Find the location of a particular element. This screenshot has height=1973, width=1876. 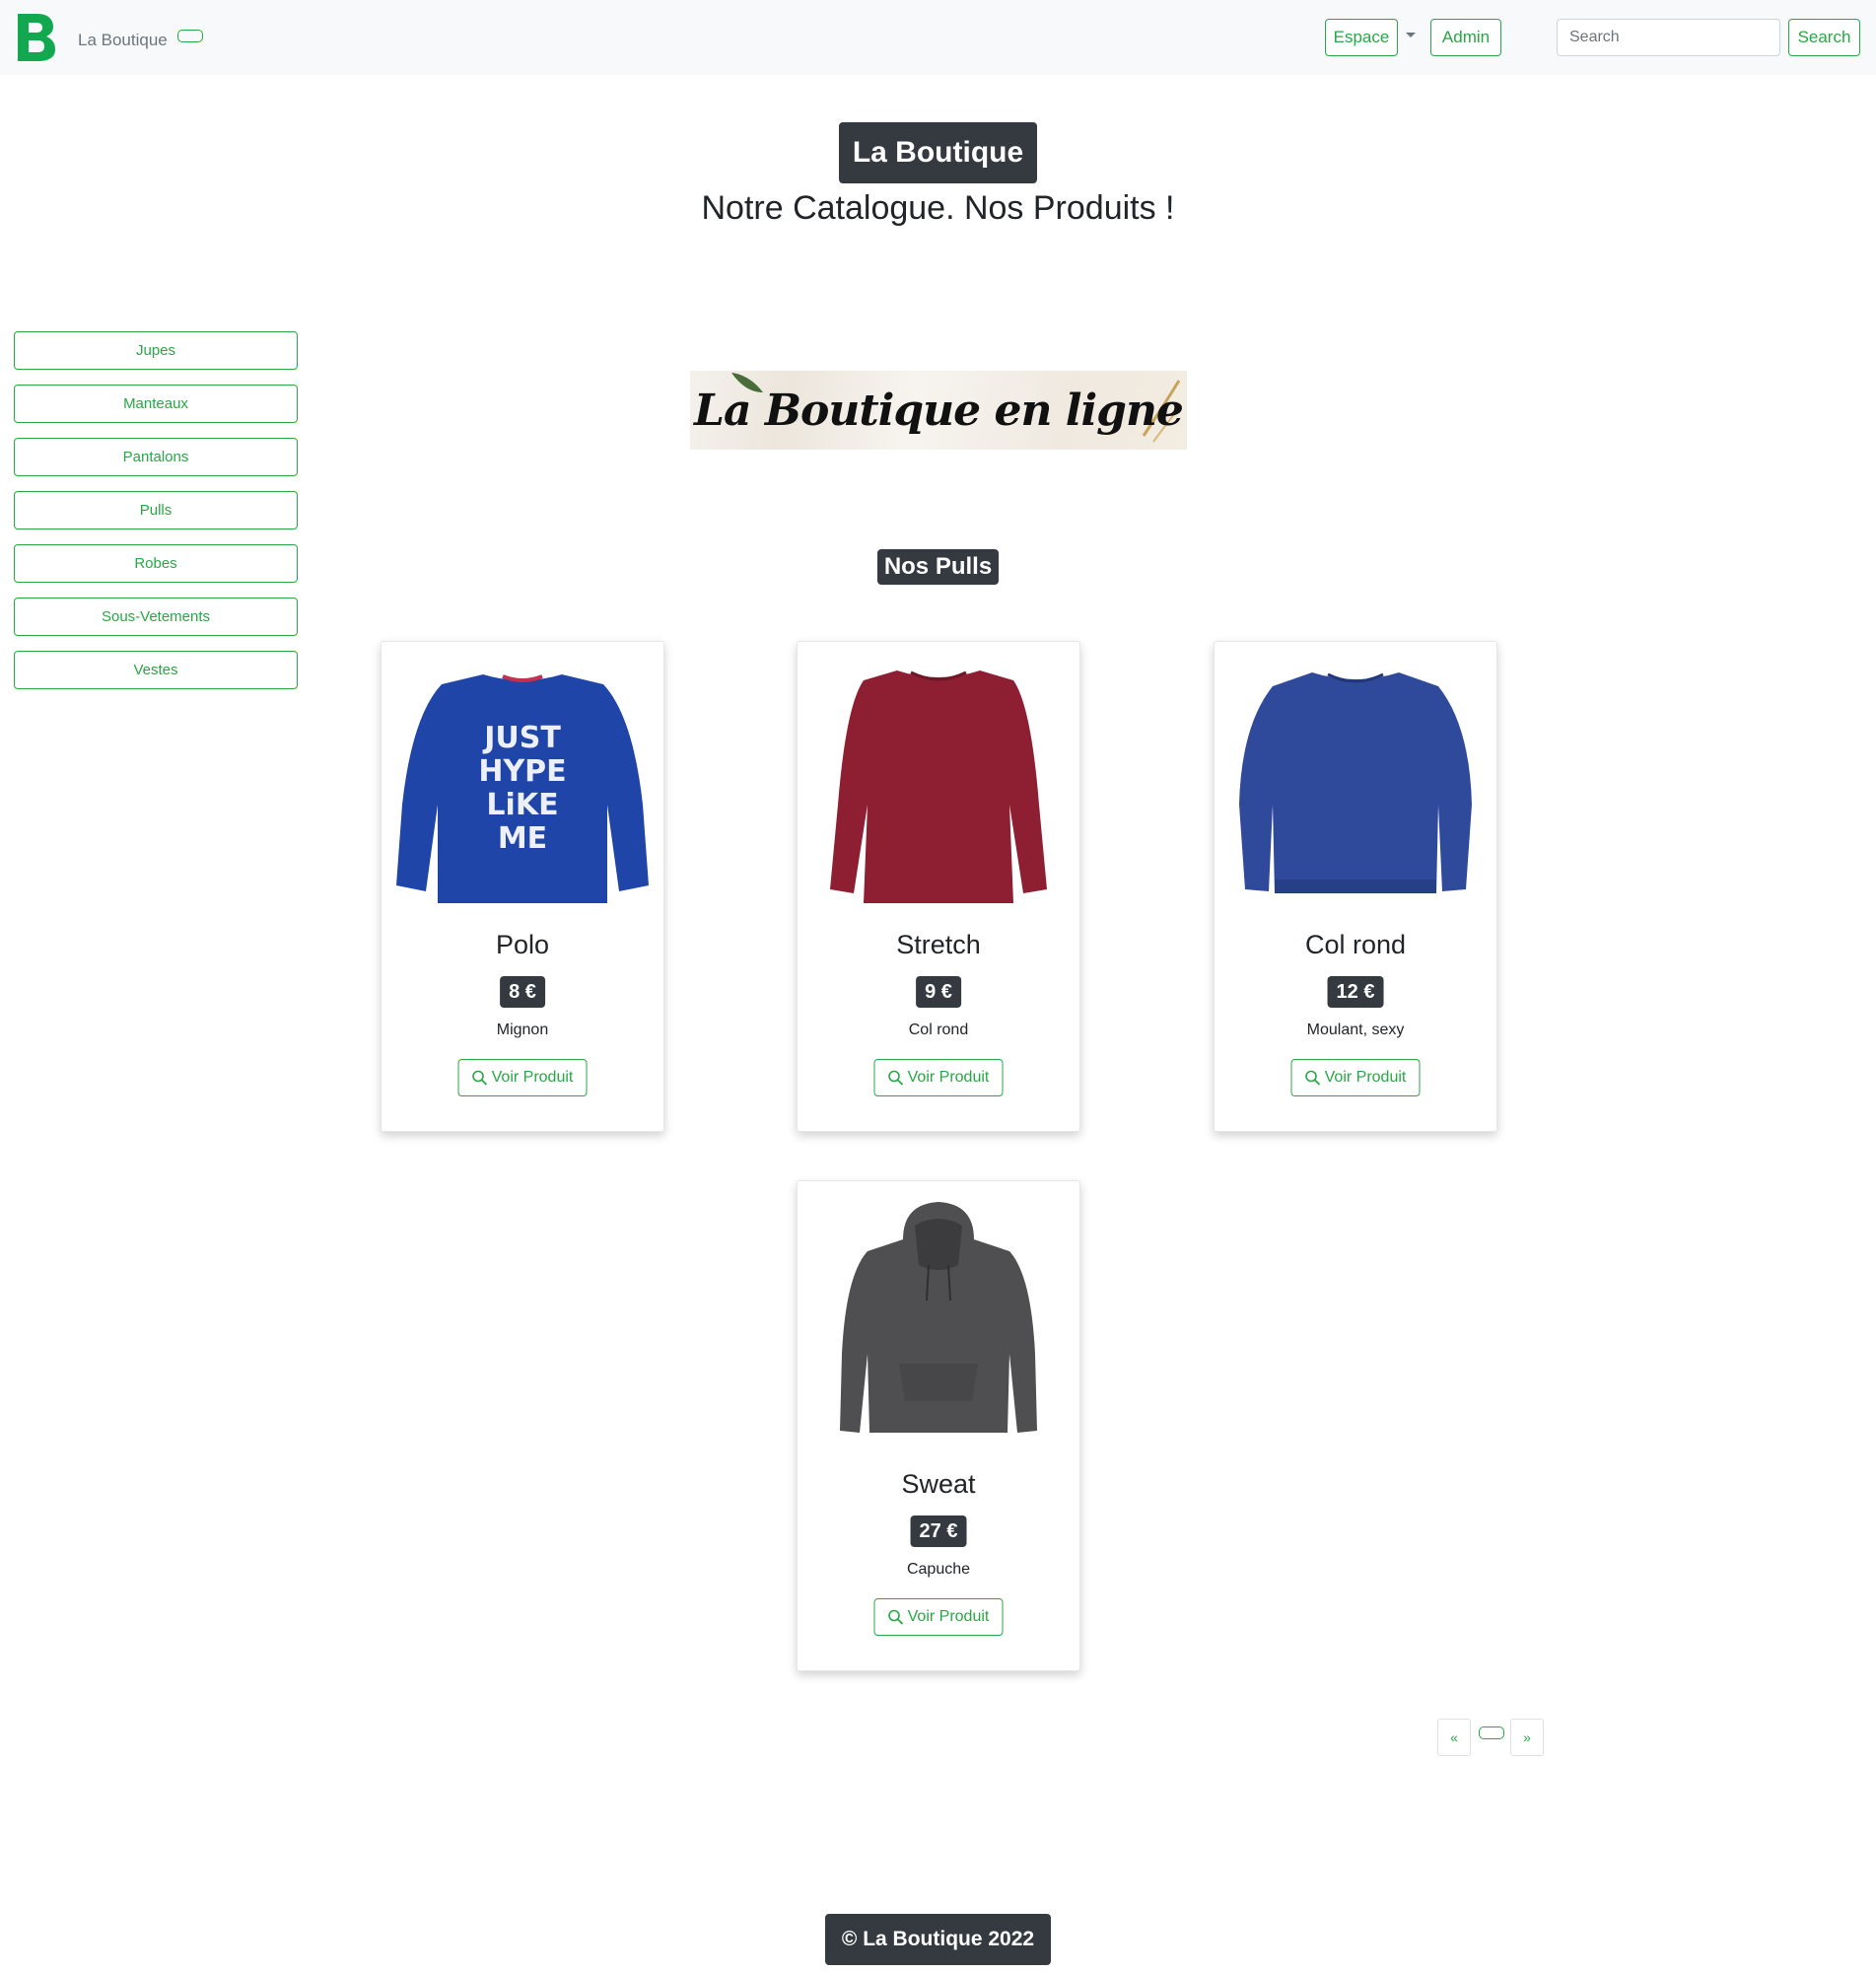

product-title: Sweat is located at coordinates (939, 1484).